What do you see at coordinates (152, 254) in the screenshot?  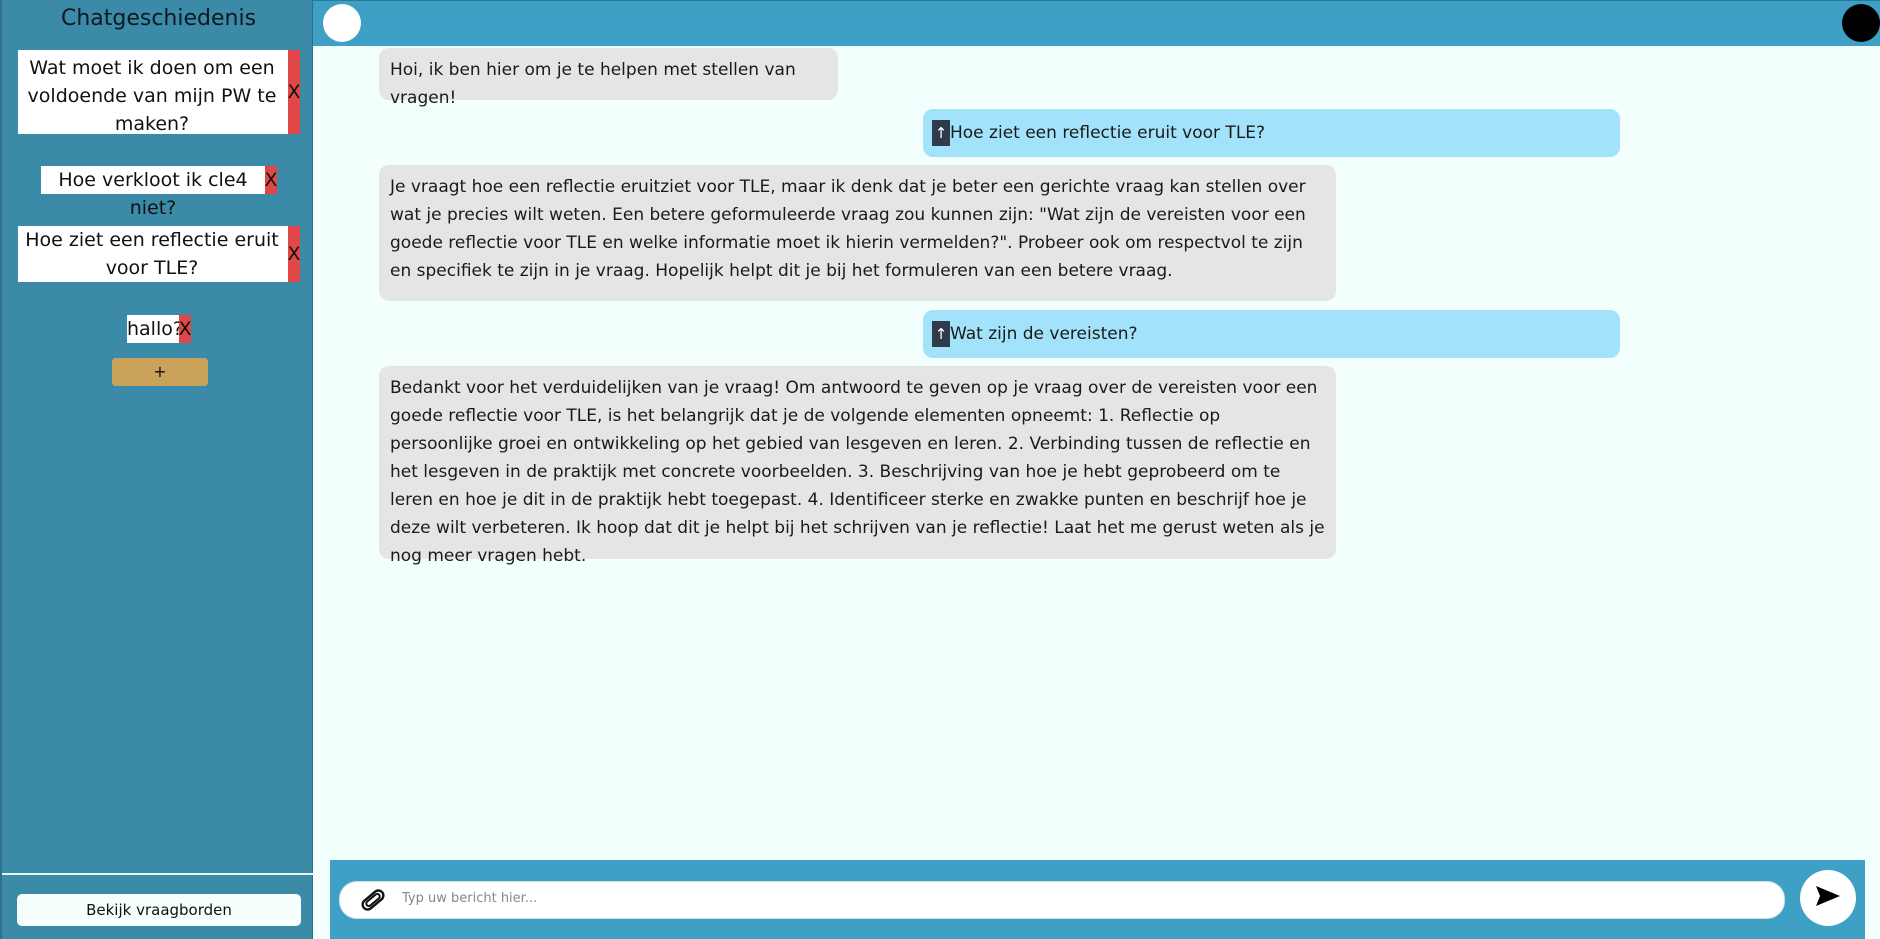 I see `chat-history-label: Hoe ziet een reflectie eruit voor TLE?` at bounding box center [152, 254].